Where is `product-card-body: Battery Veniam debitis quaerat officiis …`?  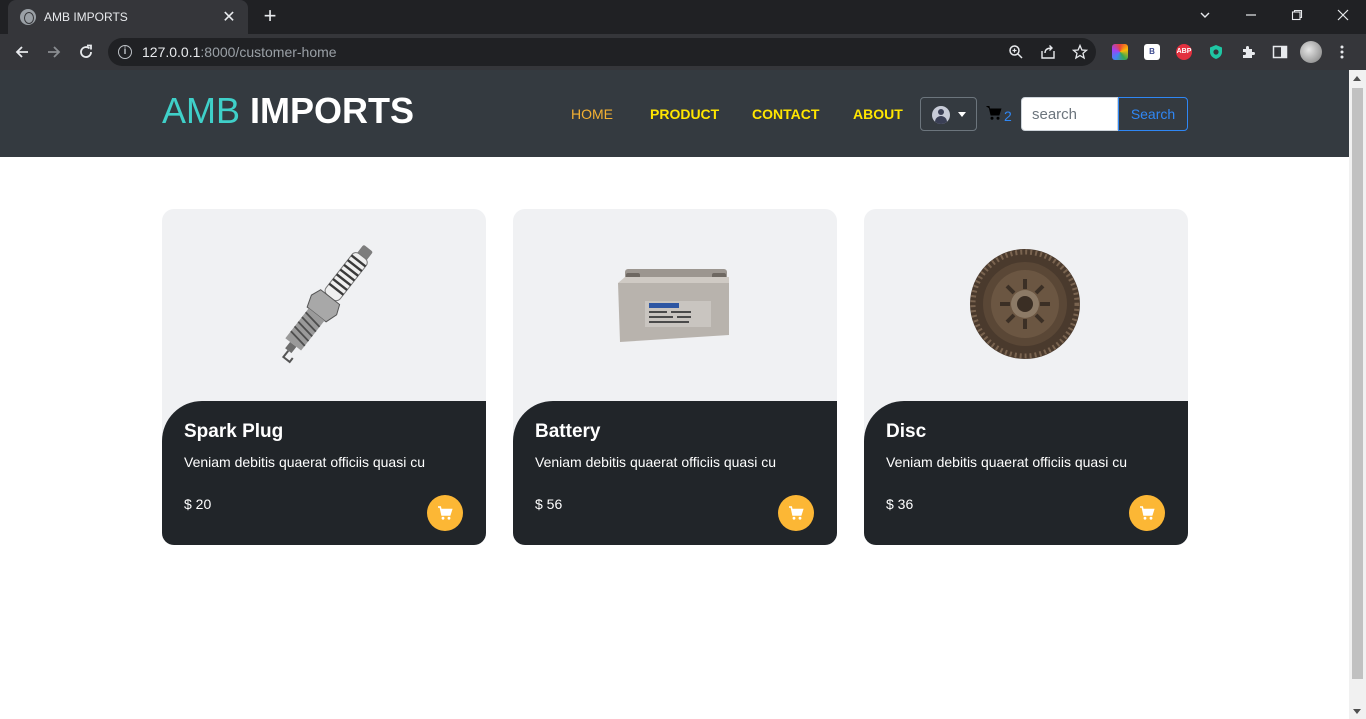 product-card-body: Battery Veniam debitis quaerat officiis … is located at coordinates (675, 473).